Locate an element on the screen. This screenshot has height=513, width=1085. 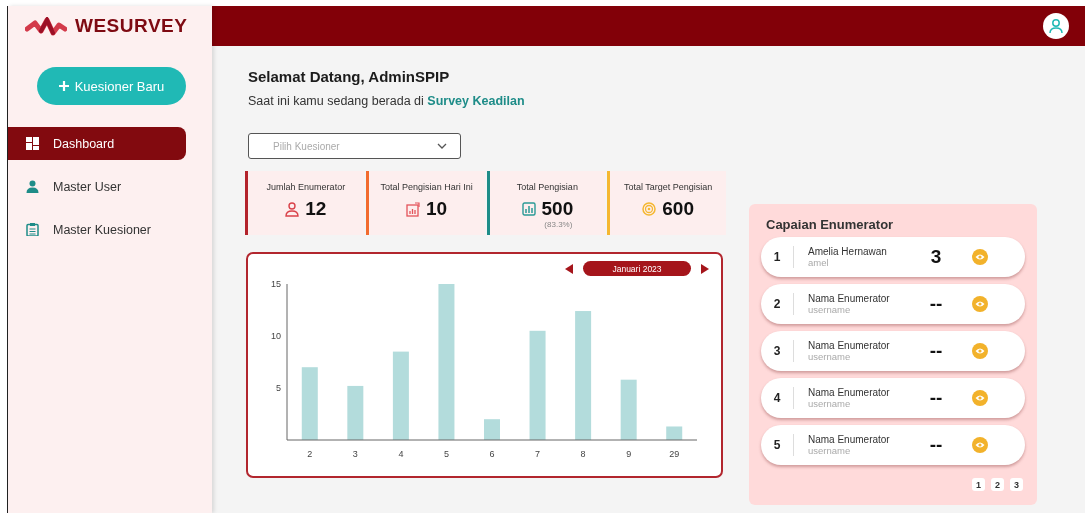
stat-label: Total Pengisian is located at coordinates (547, 187).